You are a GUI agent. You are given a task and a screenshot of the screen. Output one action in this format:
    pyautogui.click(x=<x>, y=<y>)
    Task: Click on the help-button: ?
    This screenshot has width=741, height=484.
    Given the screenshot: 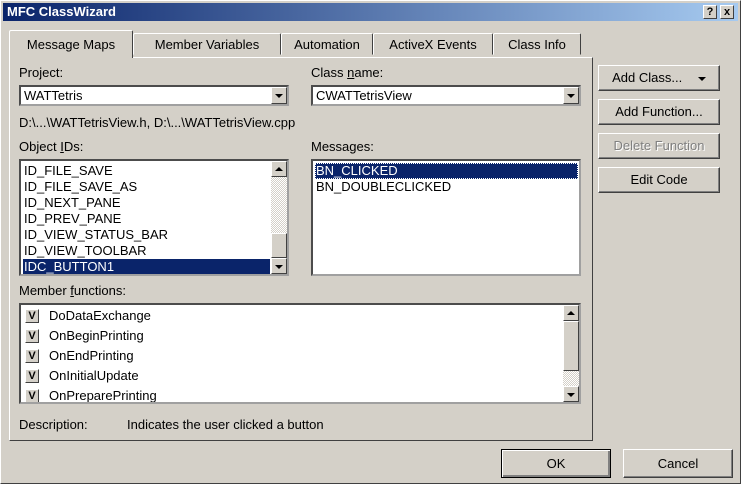 What is the action you would take?
    pyautogui.click(x=710, y=12)
    